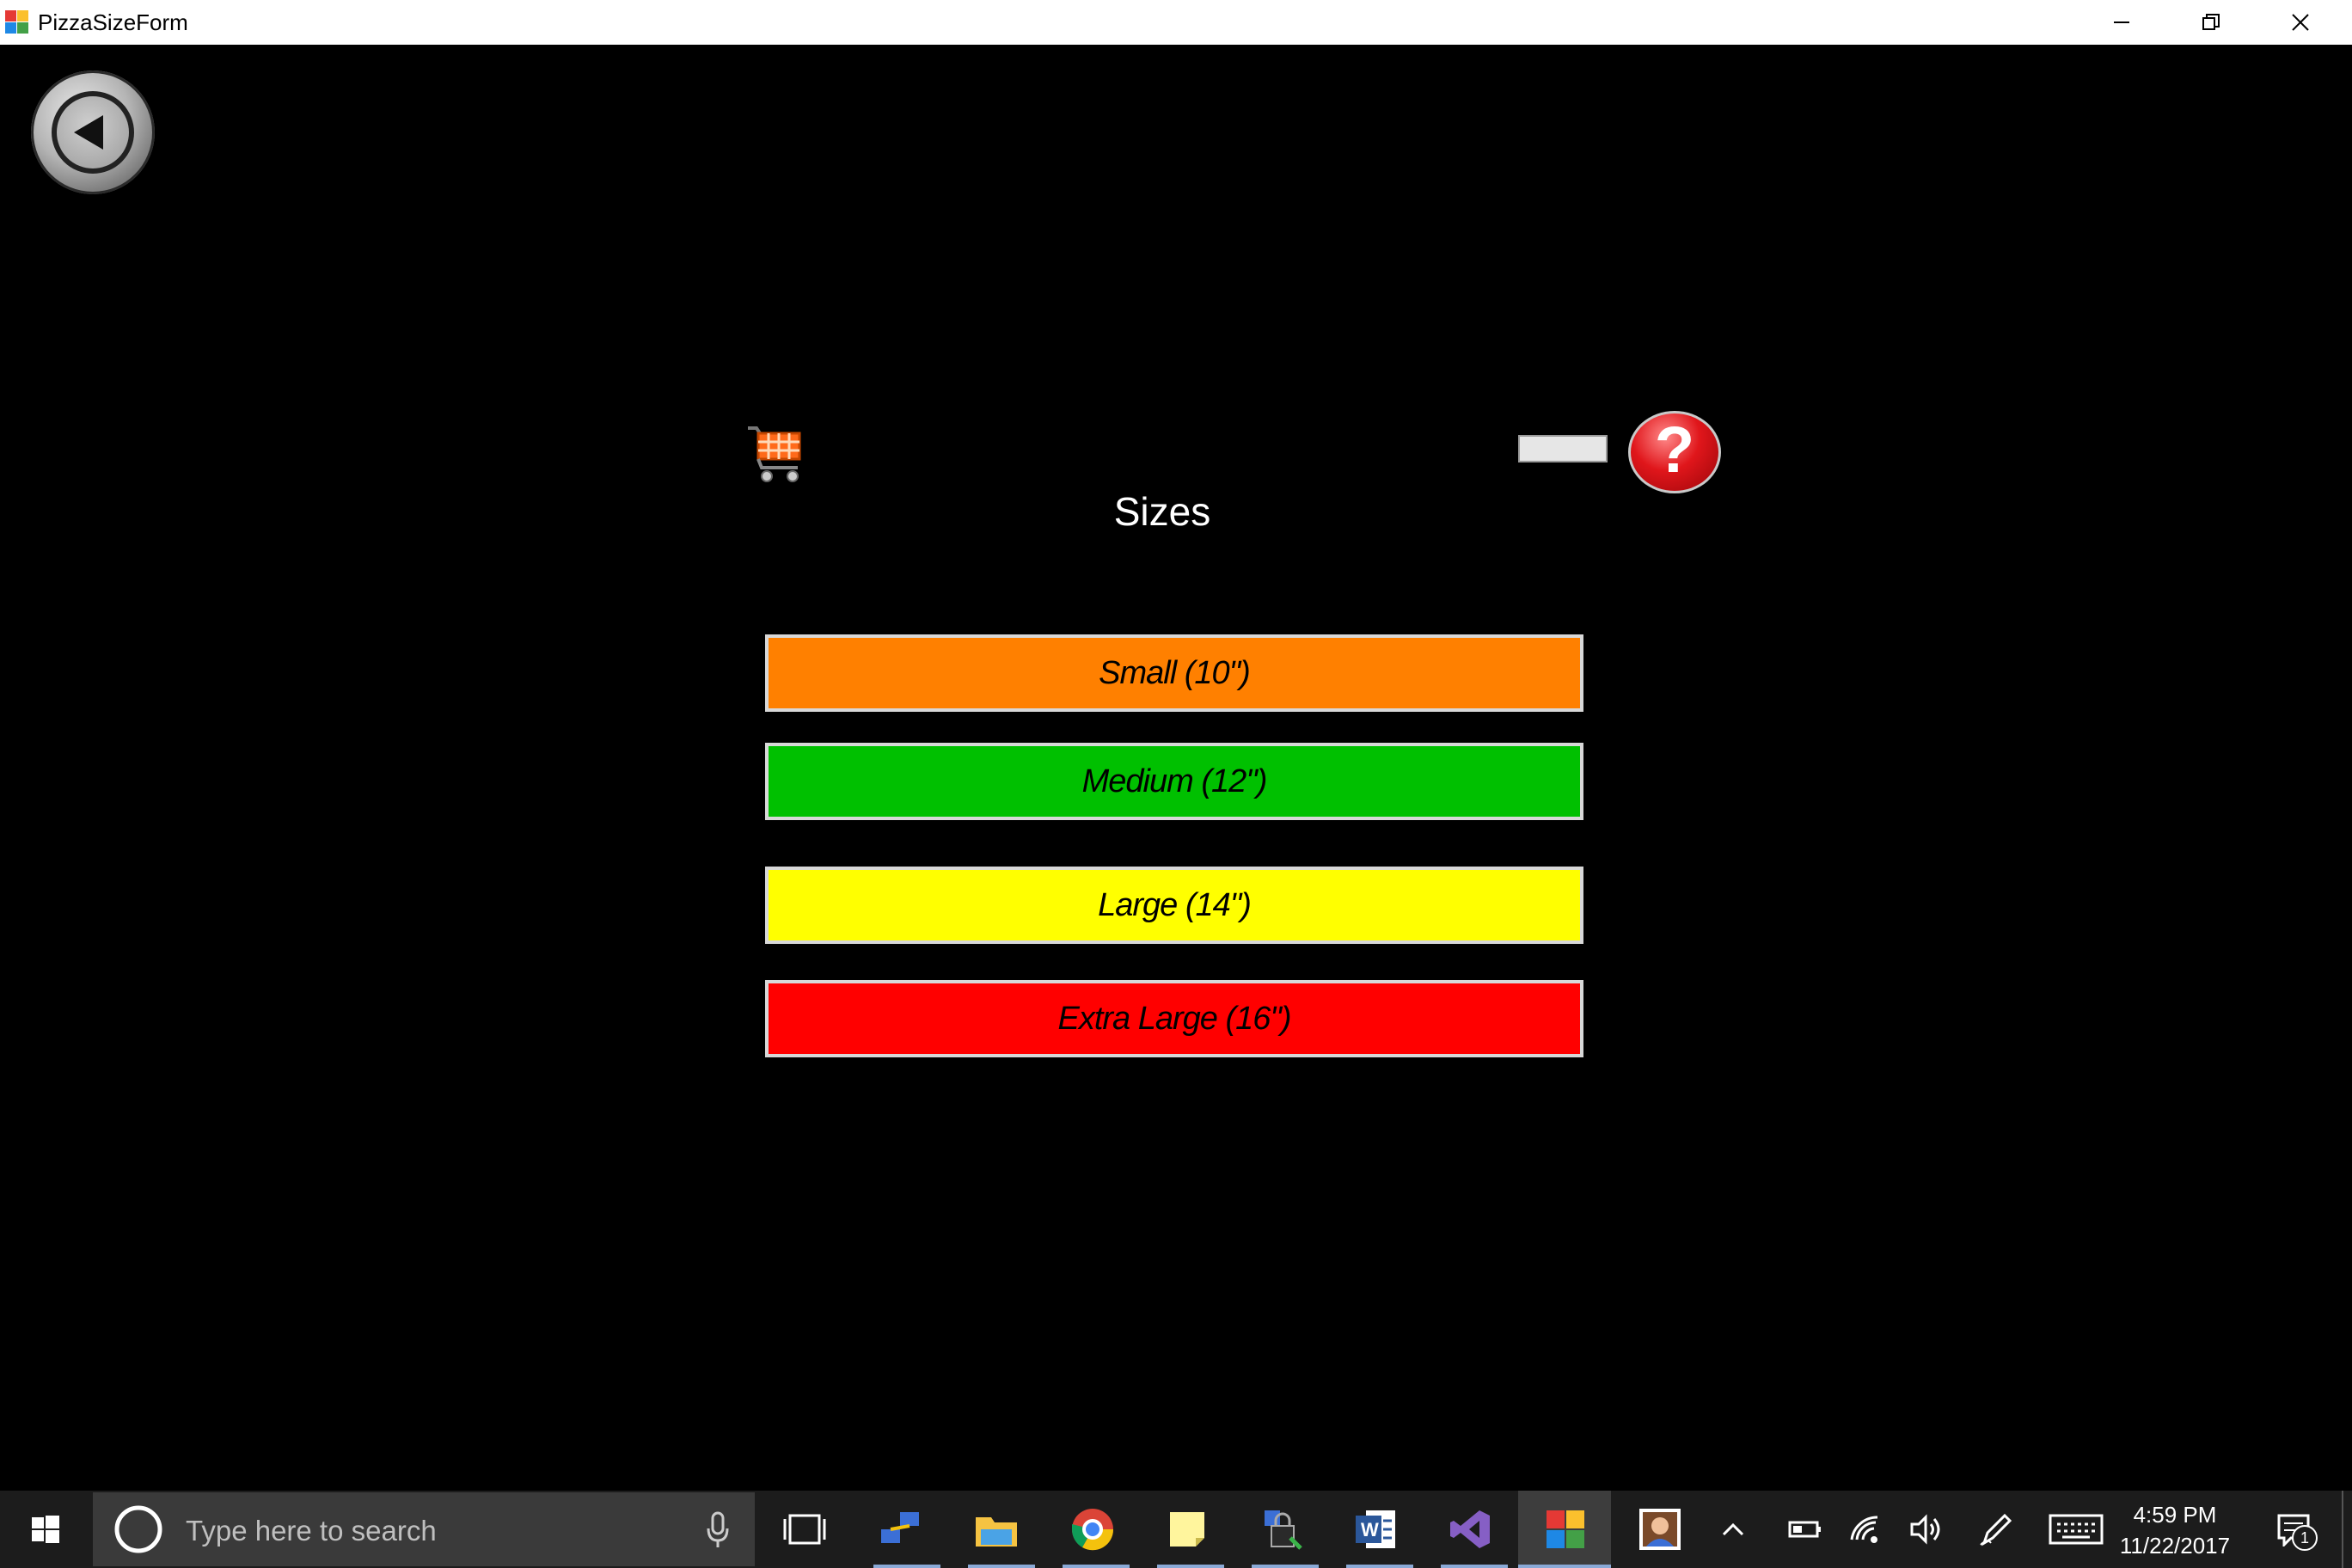  Describe the element at coordinates (1805, 1529) in the screenshot. I see `battery-icon` at that location.